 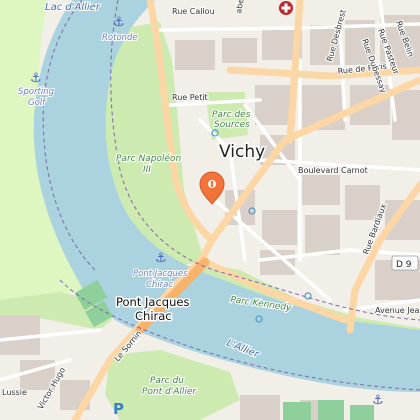 I want to click on sporting-golf-label-line1: Sporting, so click(x=36, y=92).